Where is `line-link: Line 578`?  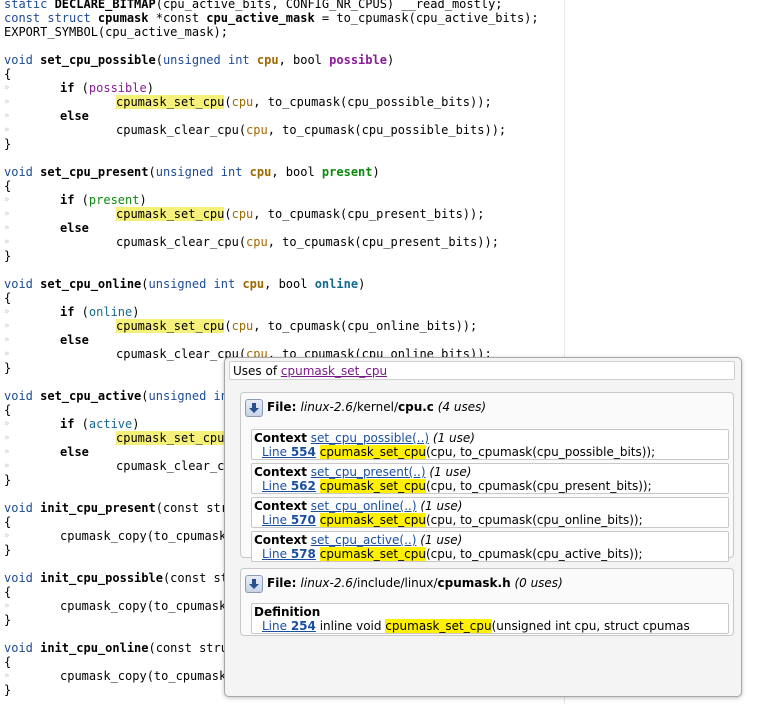
line-link: Line 578 is located at coordinates (289, 554).